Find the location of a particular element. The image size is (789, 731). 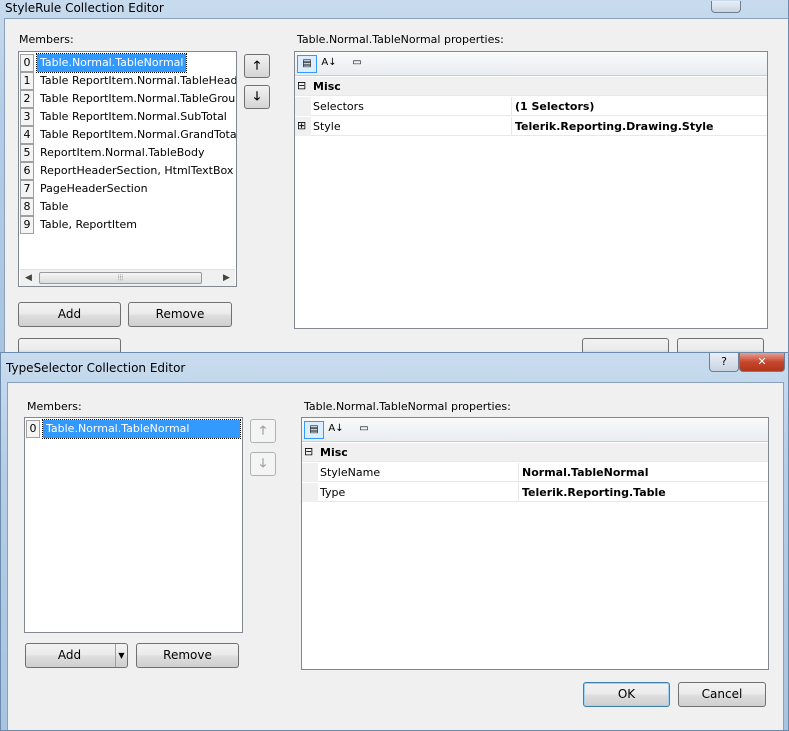

typeselector-titlebar: TypeSelector Collection Editor ? ✕ is located at coordinates (394, 368).